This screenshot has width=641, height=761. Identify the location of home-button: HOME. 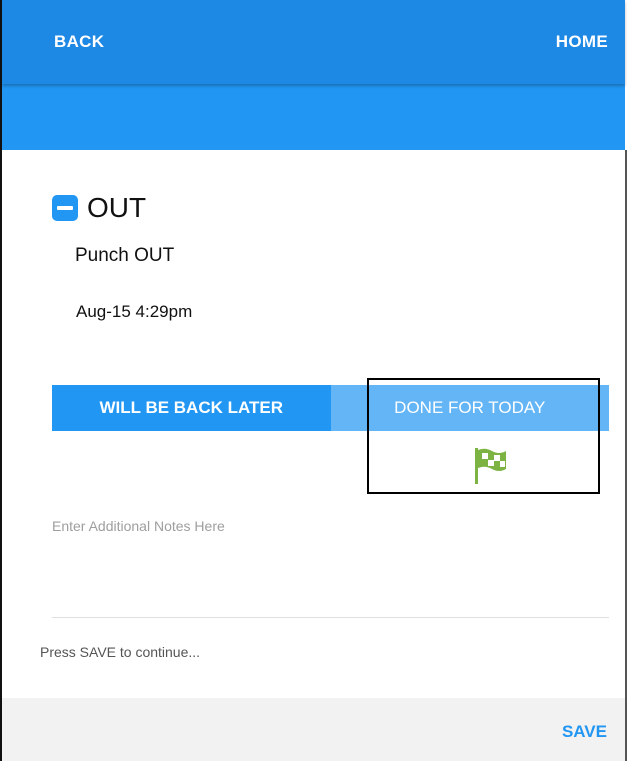
(582, 42).